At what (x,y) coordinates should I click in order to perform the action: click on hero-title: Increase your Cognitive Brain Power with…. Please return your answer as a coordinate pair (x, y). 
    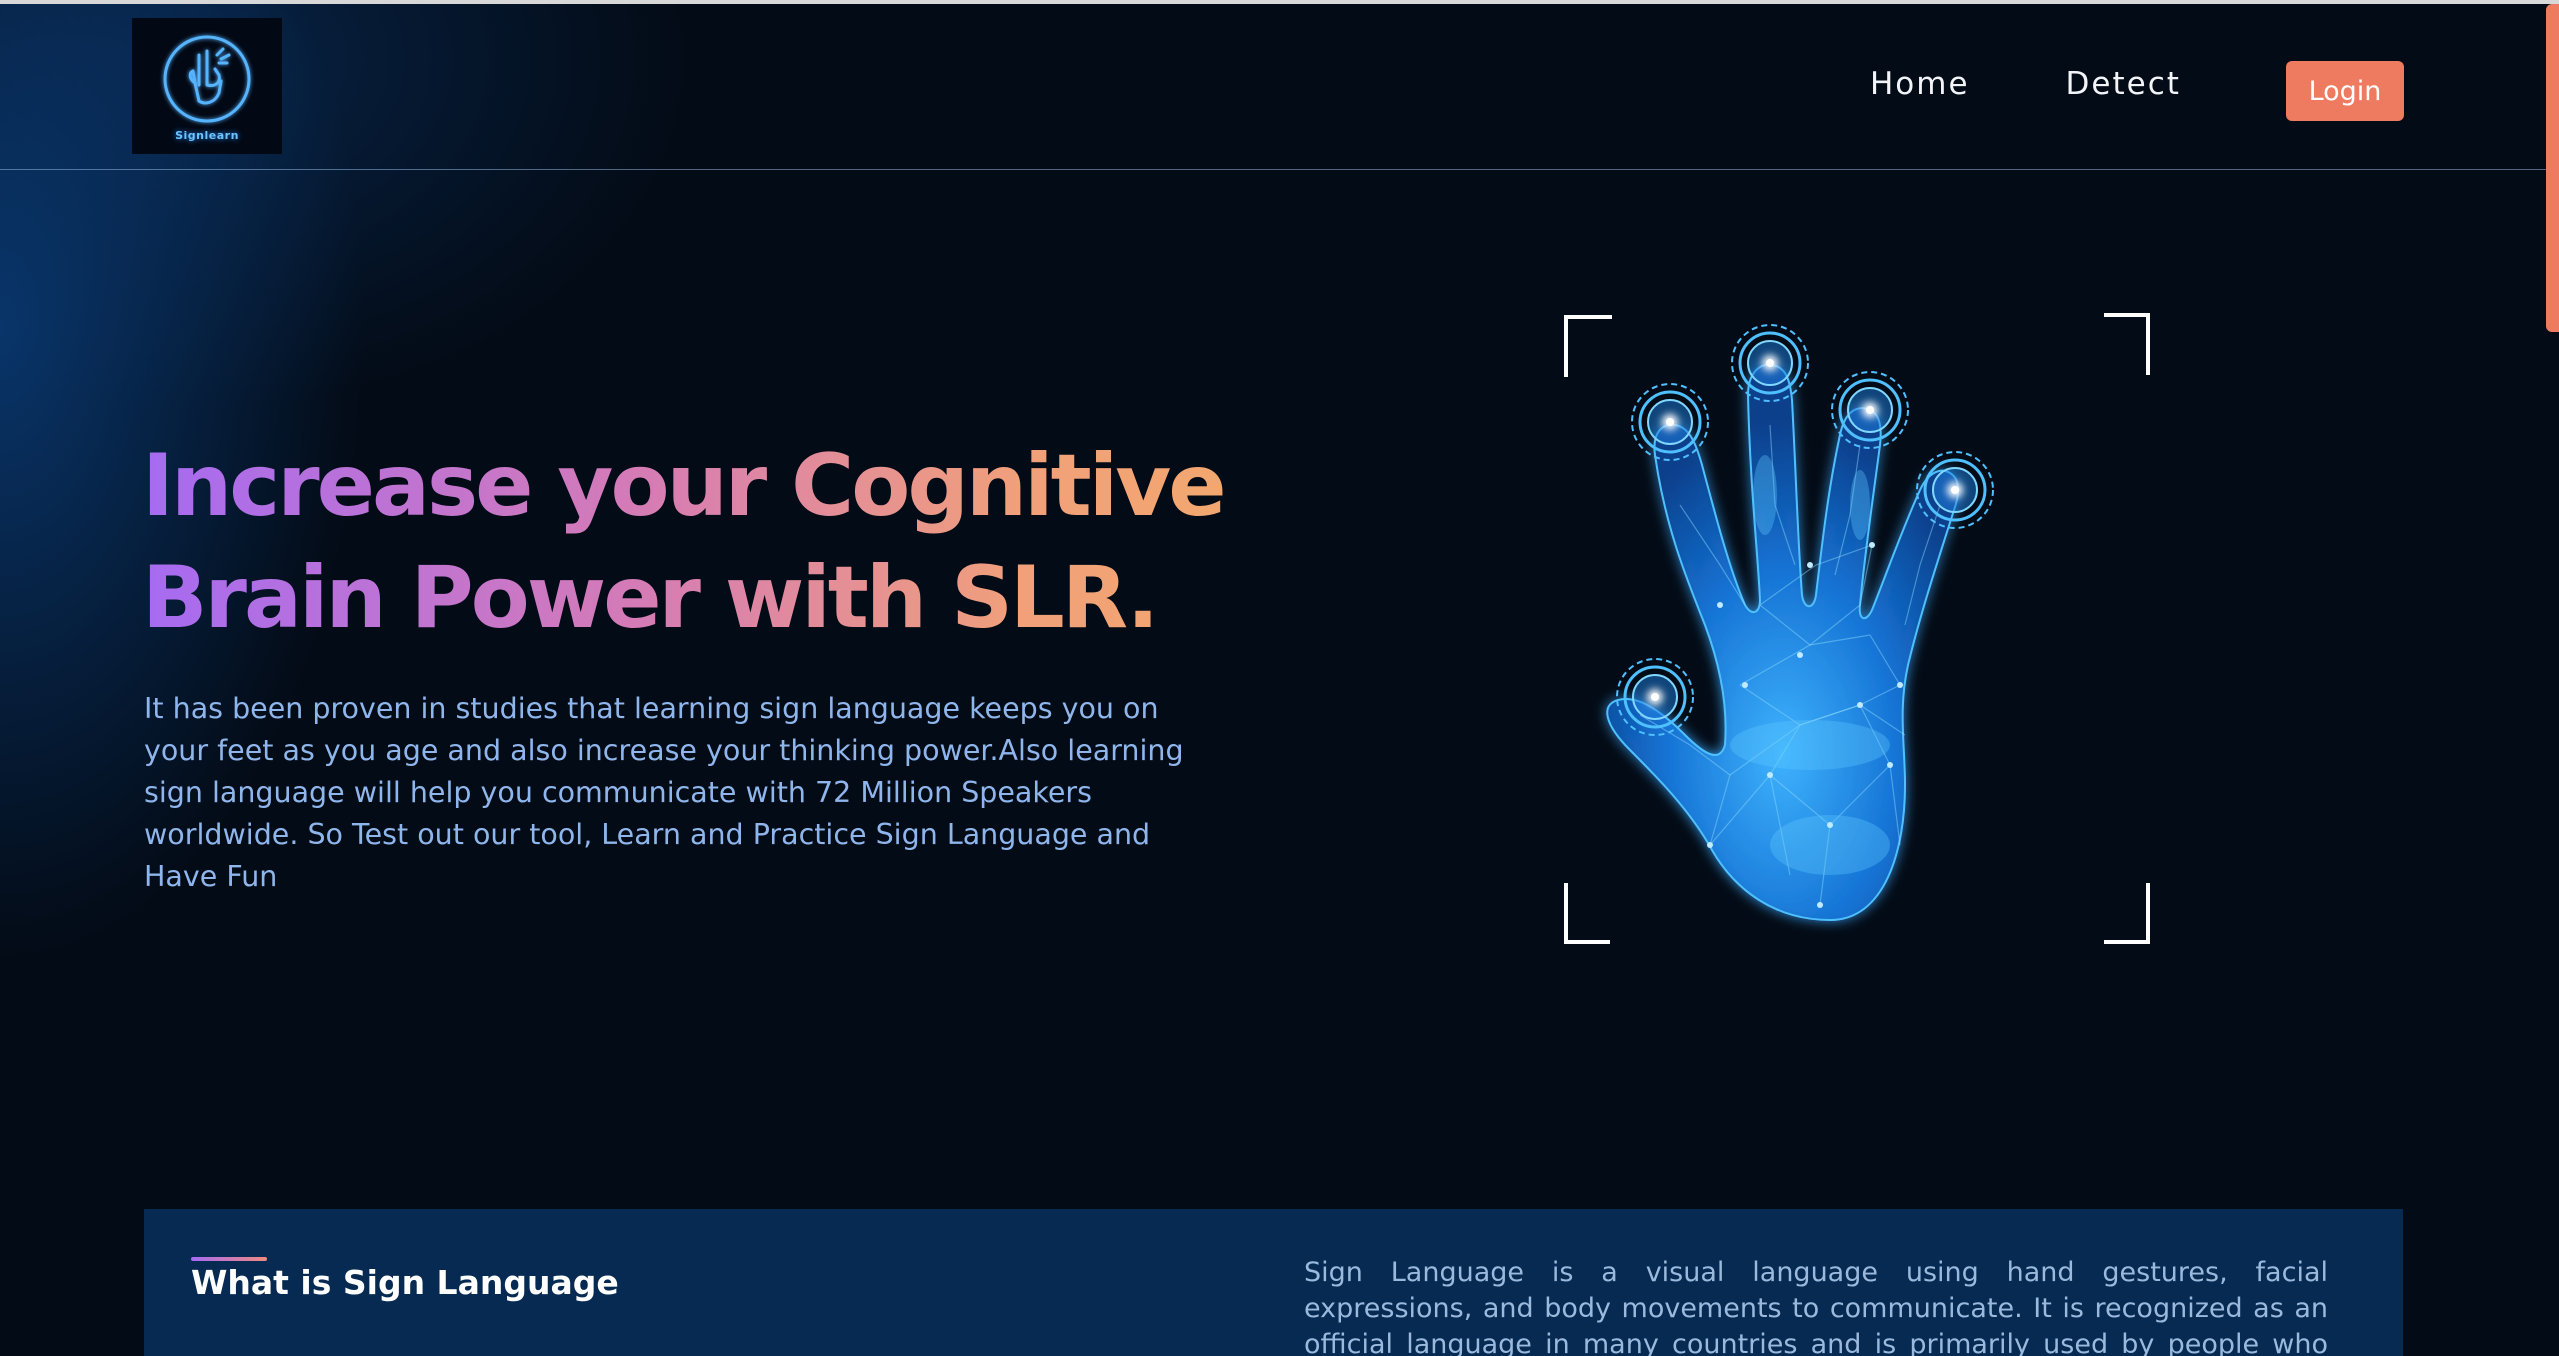
    Looking at the image, I should click on (692, 542).